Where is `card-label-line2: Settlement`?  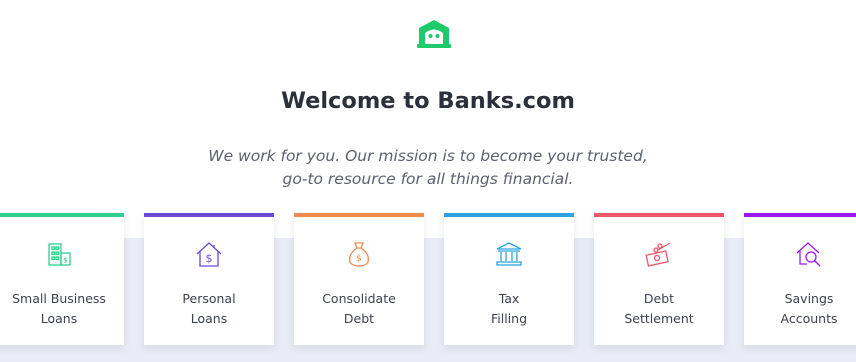 card-label-line2: Settlement is located at coordinates (659, 318).